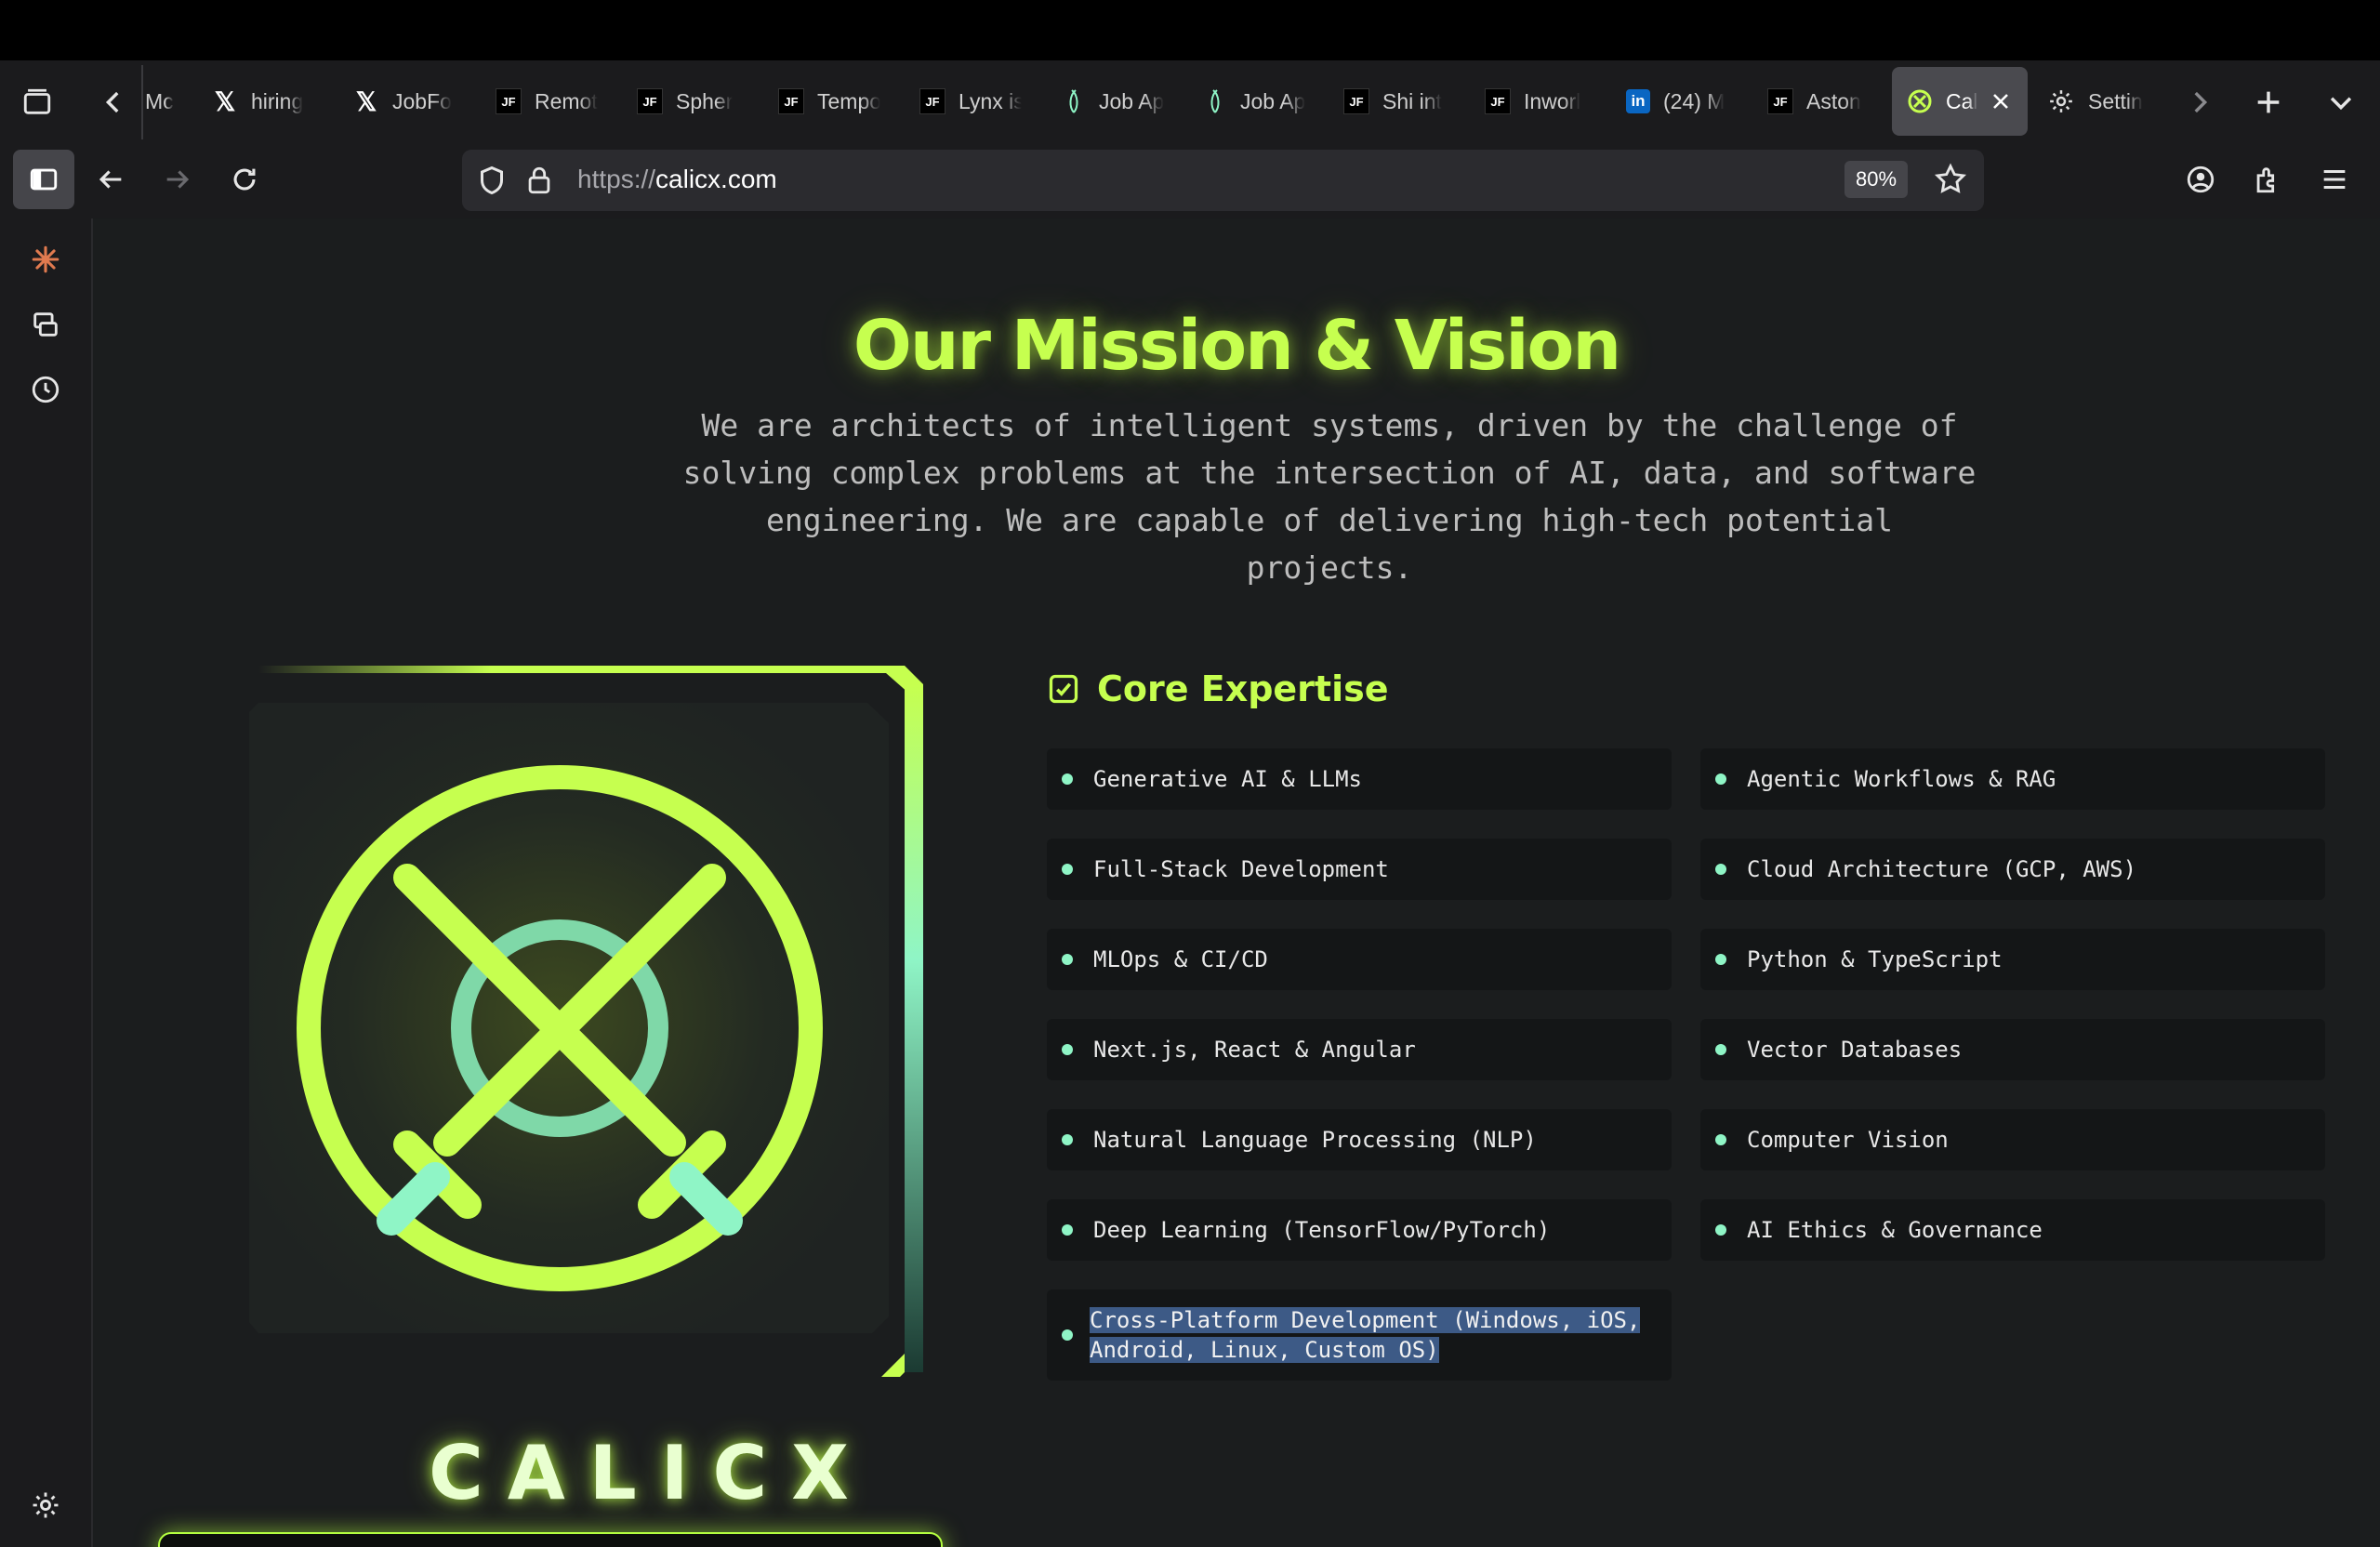 The height and width of the screenshot is (1547, 2380). What do you see at coordinates (1190, 30) in the screenshot?
I see `system-top-bar` at bounding box center [1190, 30].